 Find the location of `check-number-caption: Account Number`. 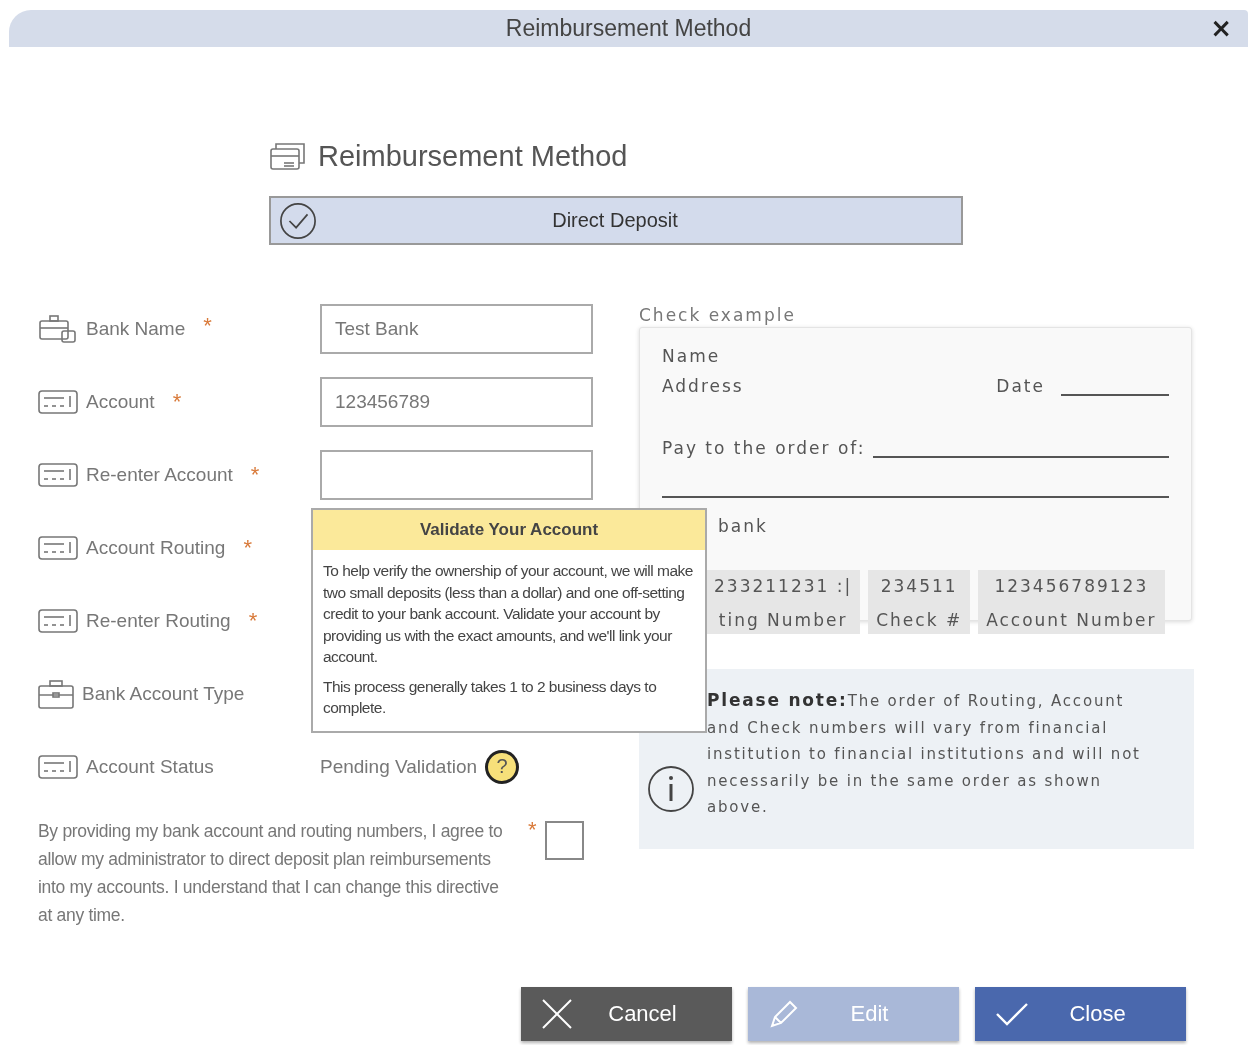

check-number-caption: Account Number is located at coordinates (1071, 620).